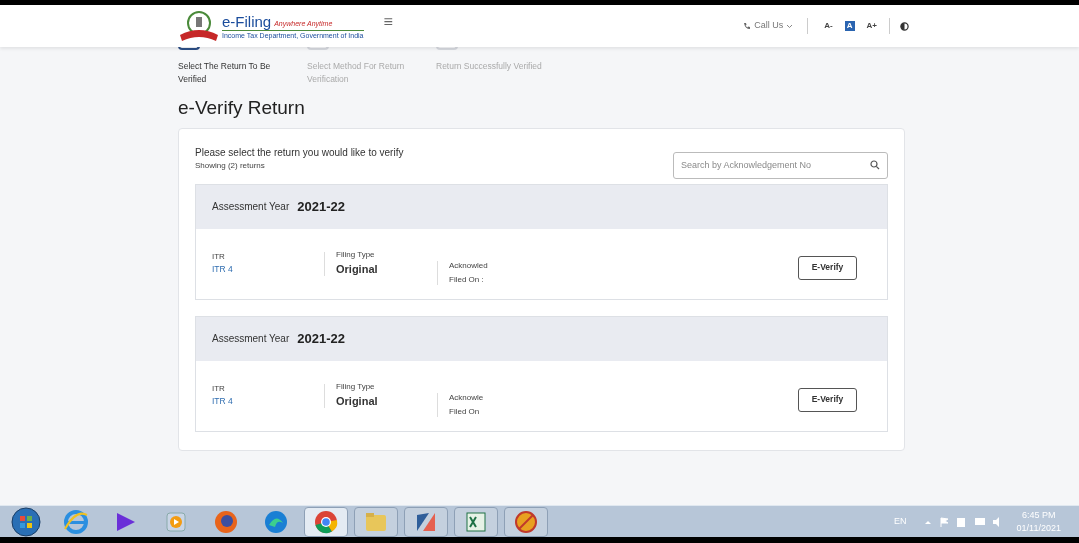 The width and height of the screenshot is (1079, 543). What do you see at coordinates (467, 279) in the screenshot?
I see `filed-on-label: Filed On :` at bounding box center [467, 279].